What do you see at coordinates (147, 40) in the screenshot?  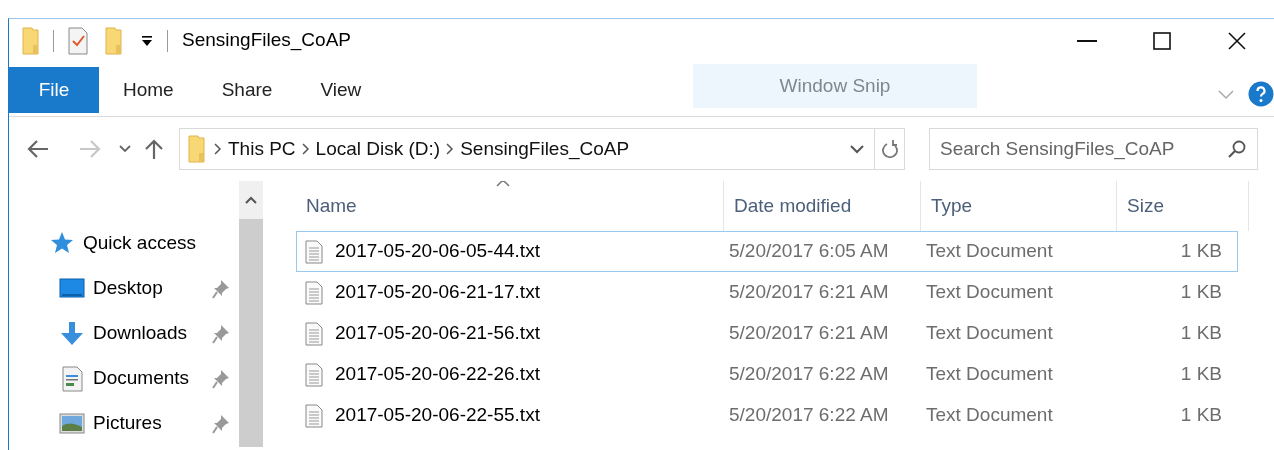 I see `dropdown-icon` at bounding box center [147, 40].